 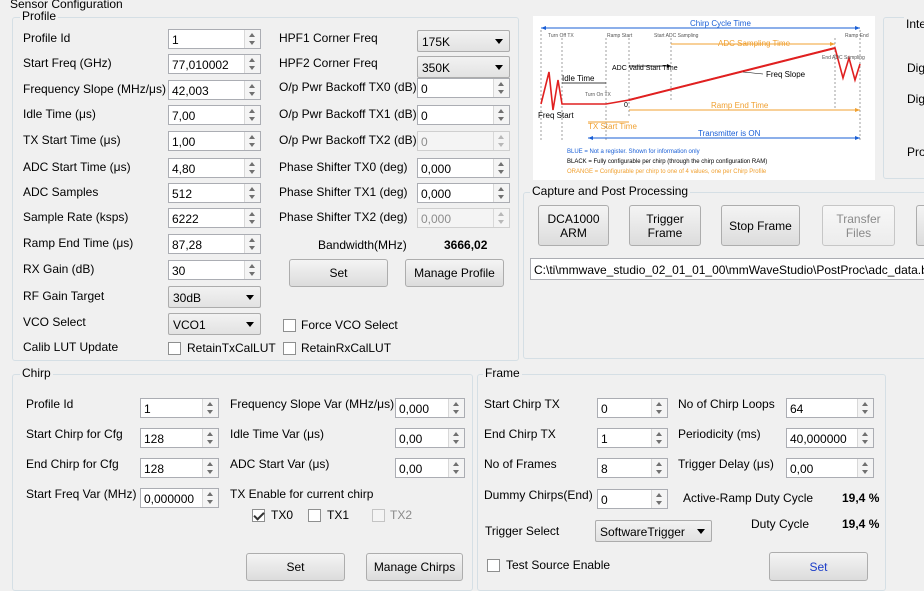 I want to click on profile-field-input: 512, so click(x=214, y=193).